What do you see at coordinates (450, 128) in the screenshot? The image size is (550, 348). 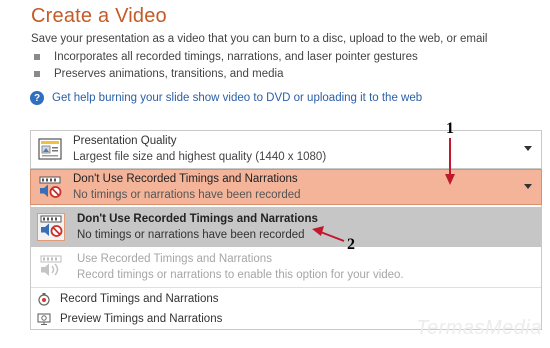 I see `annotation-marker-1: 1` at bounding box center [450, 128].